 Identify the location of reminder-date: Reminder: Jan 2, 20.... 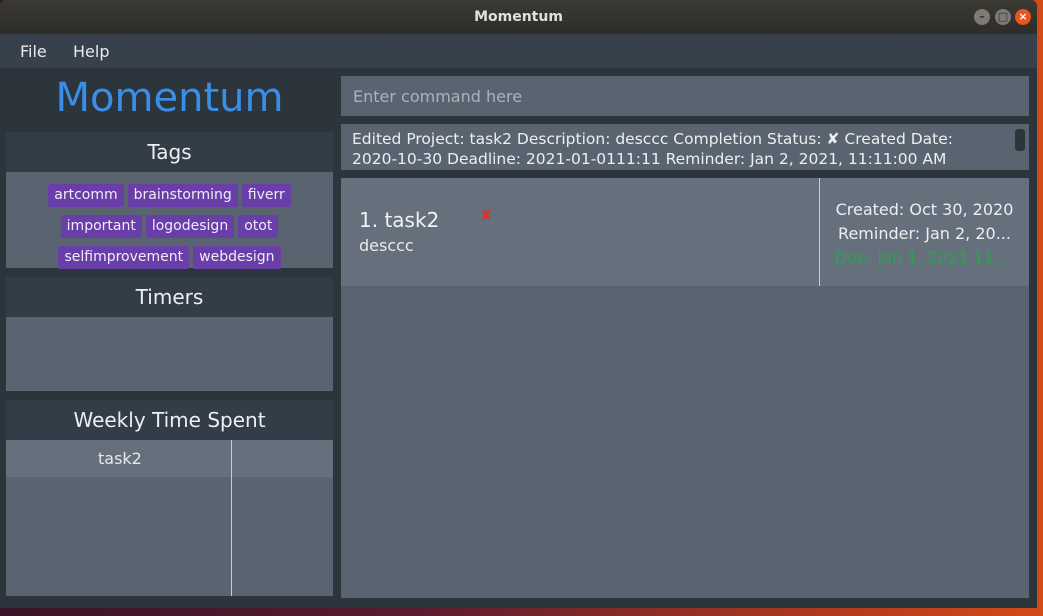
(924, 233).